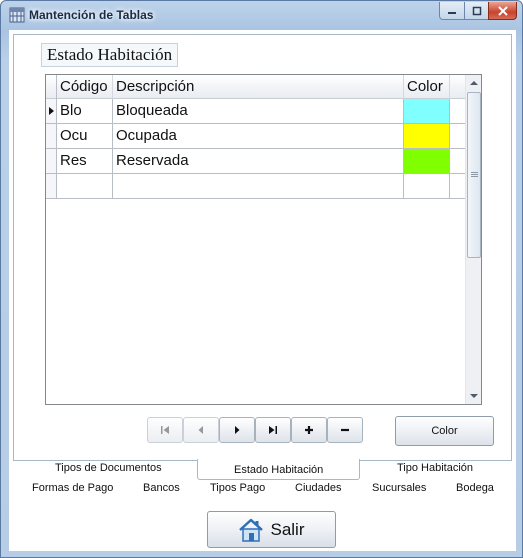 This screenshot has width=523, height=558. I want to click on cell-description: Ocupada, so click(258, 136).